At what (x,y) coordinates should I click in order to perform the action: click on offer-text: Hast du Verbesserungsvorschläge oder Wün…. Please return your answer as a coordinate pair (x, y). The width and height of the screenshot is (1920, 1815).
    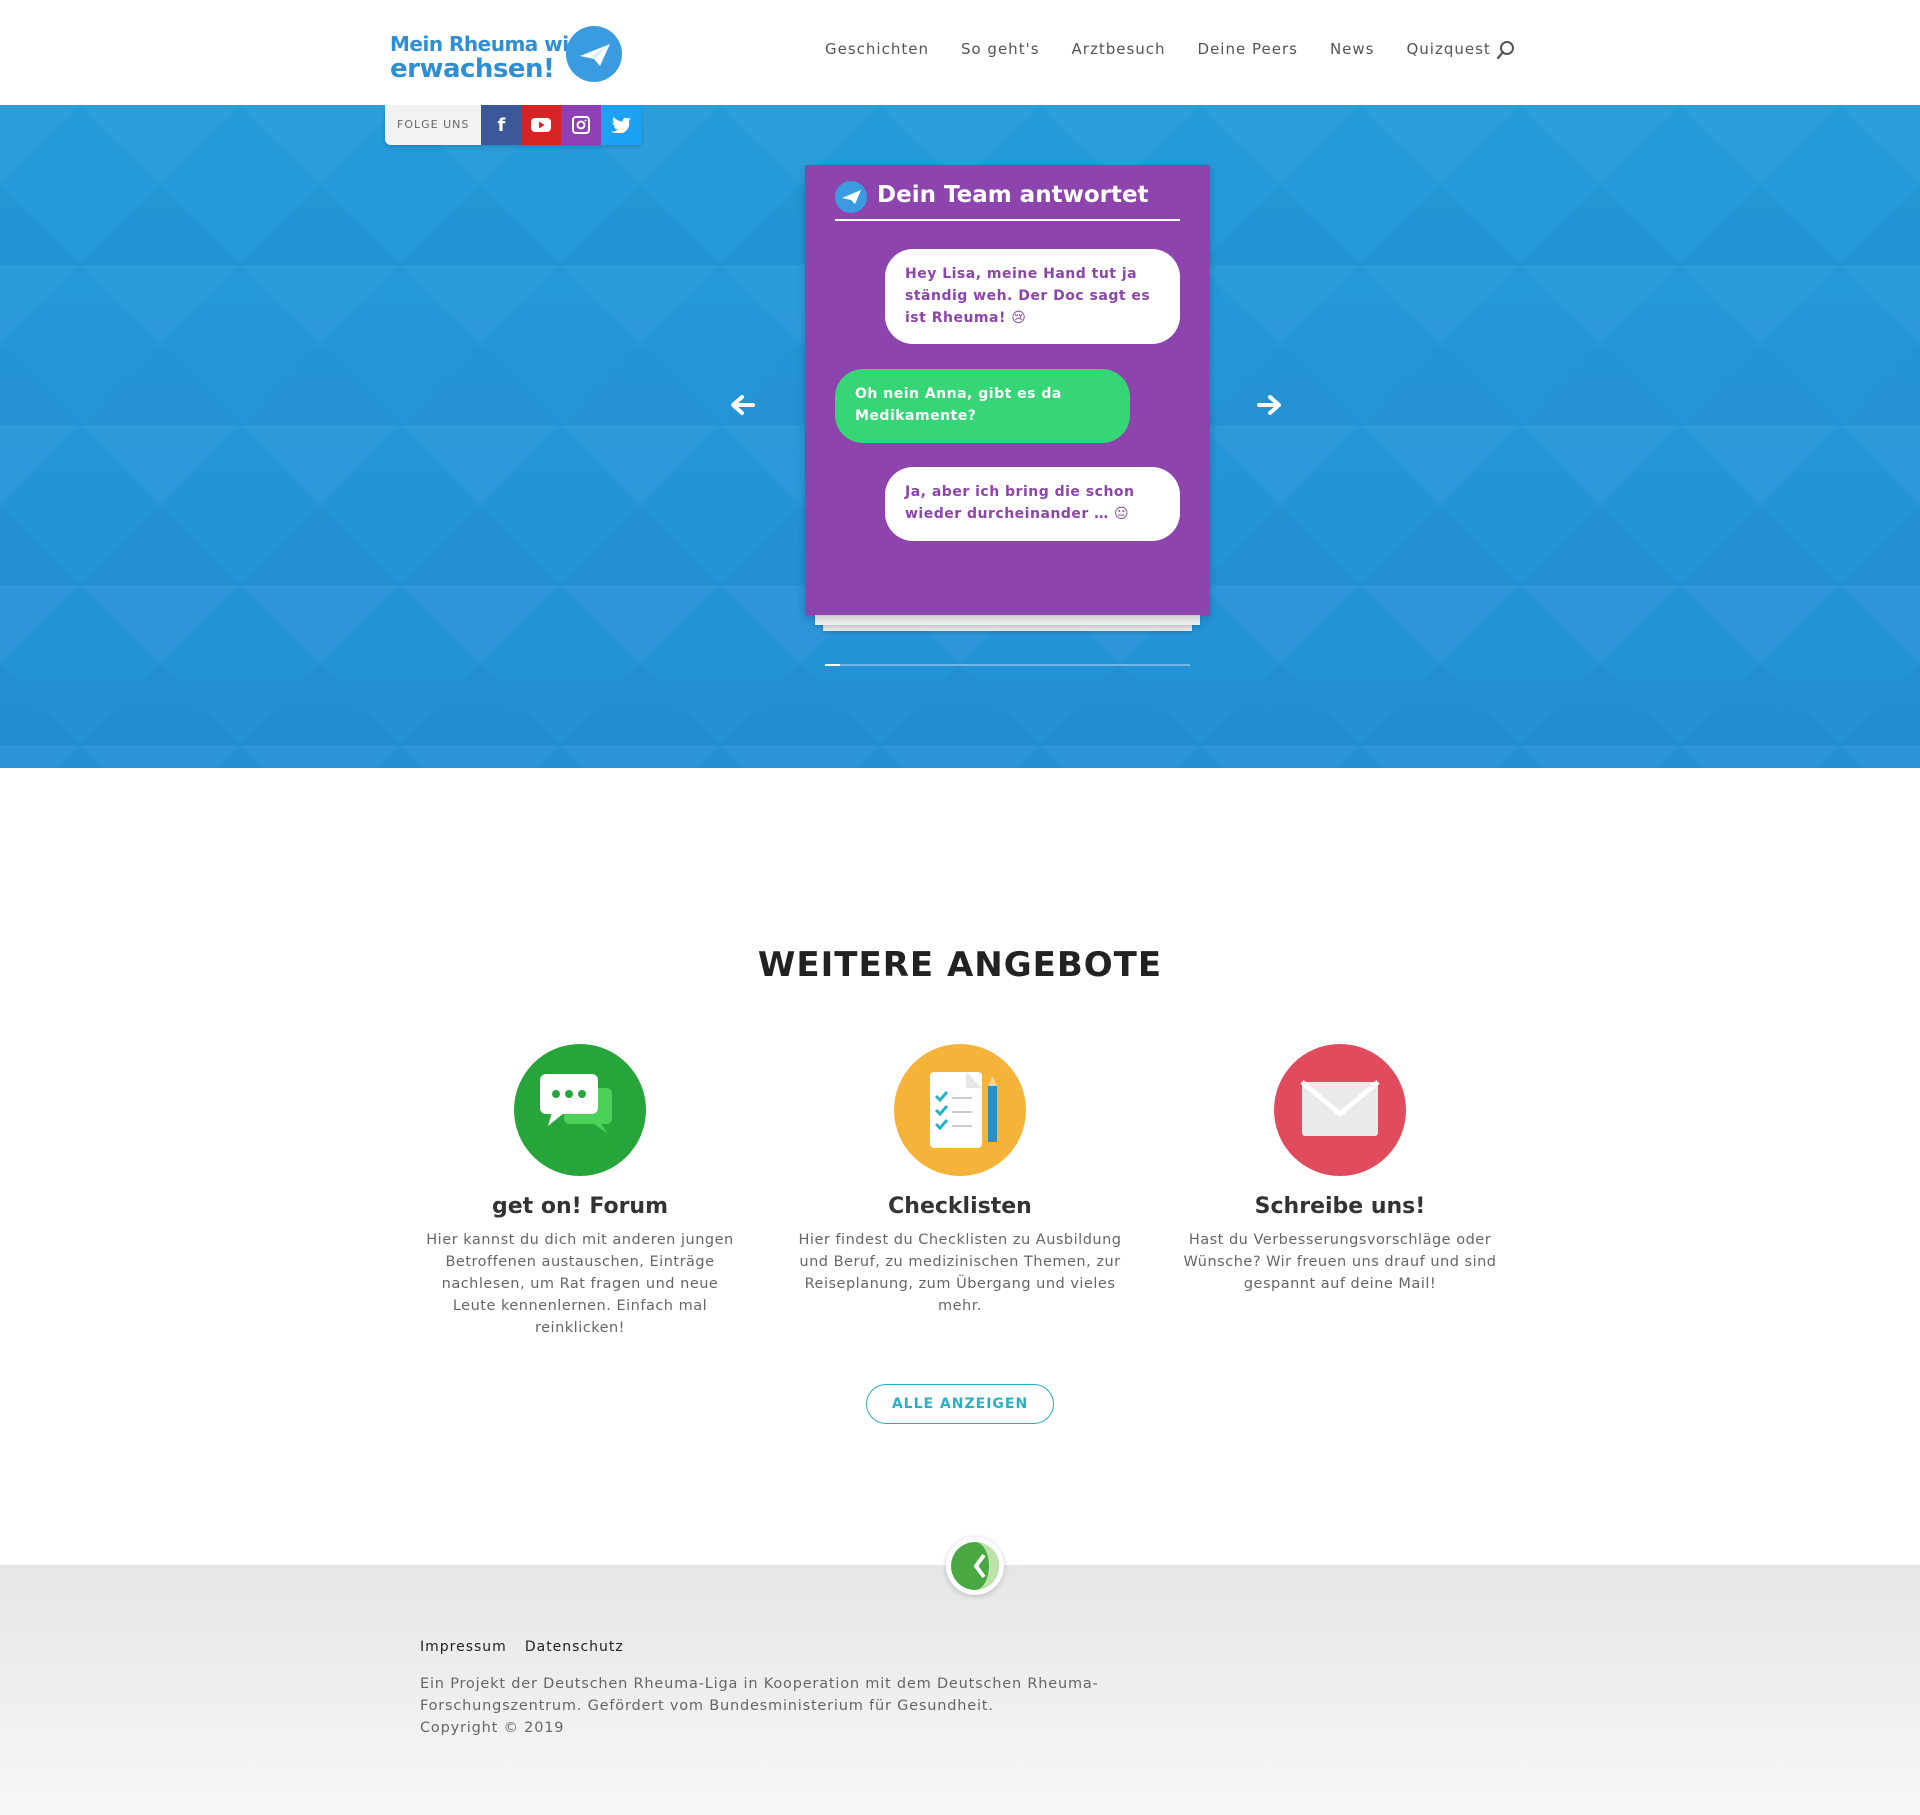
    Looking at the image, I should click on (1340, 1262).